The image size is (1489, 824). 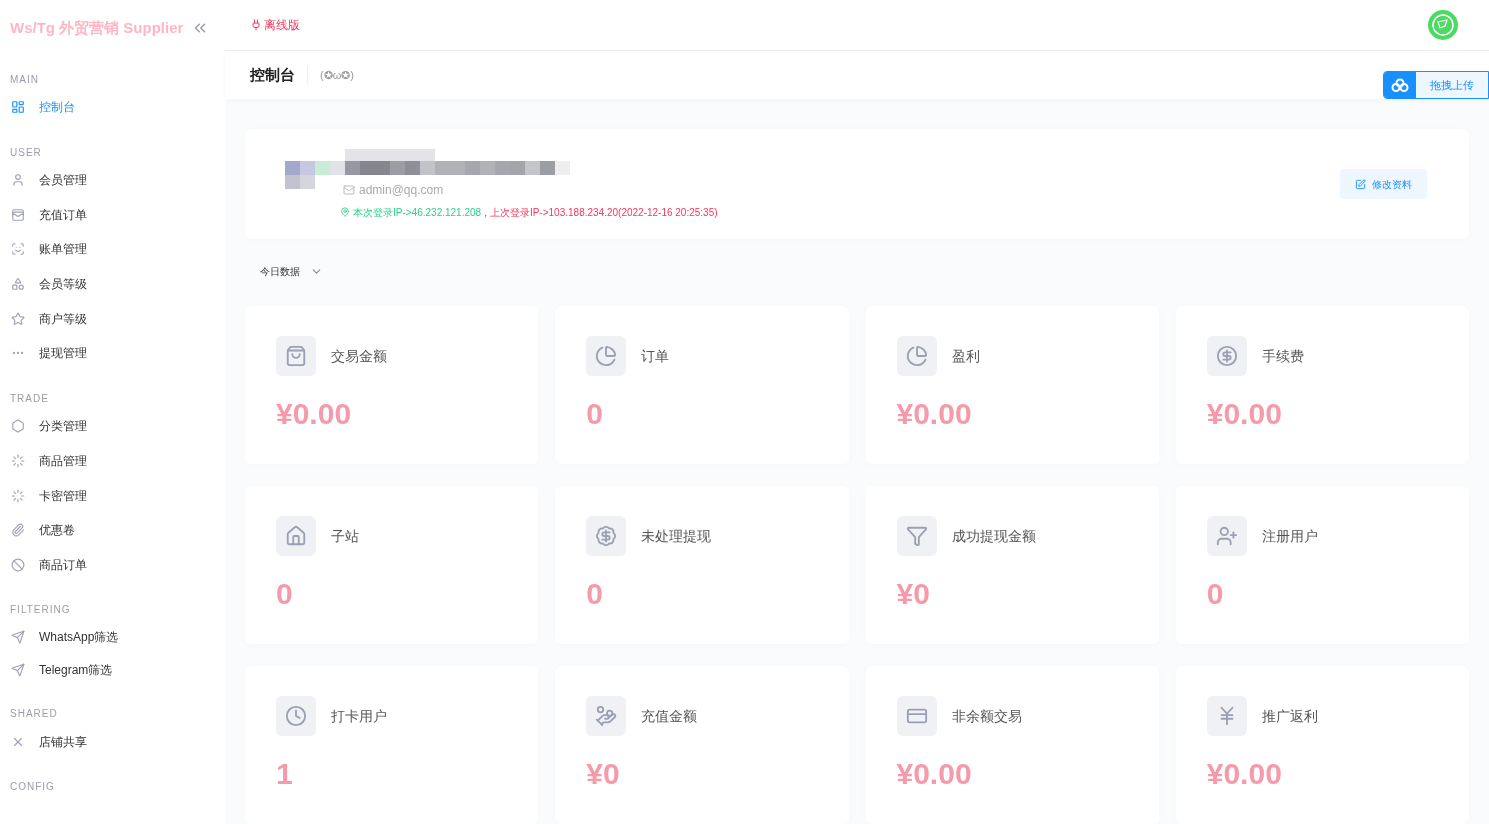 I want to click on stat-label: 未处理提现, so click(x=676, y=536).